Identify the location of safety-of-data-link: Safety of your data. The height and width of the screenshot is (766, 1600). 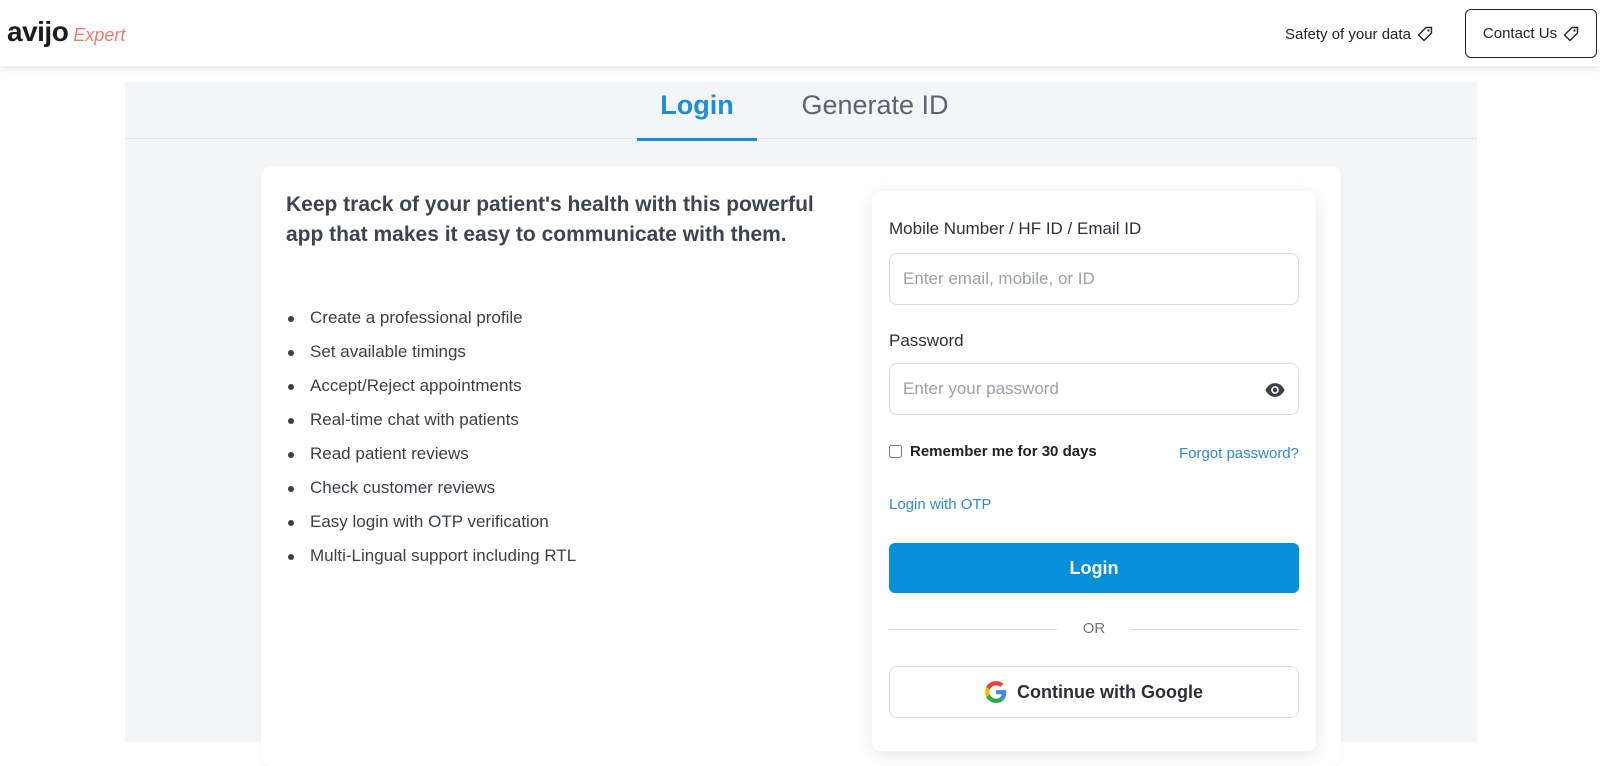
(1359, 34).